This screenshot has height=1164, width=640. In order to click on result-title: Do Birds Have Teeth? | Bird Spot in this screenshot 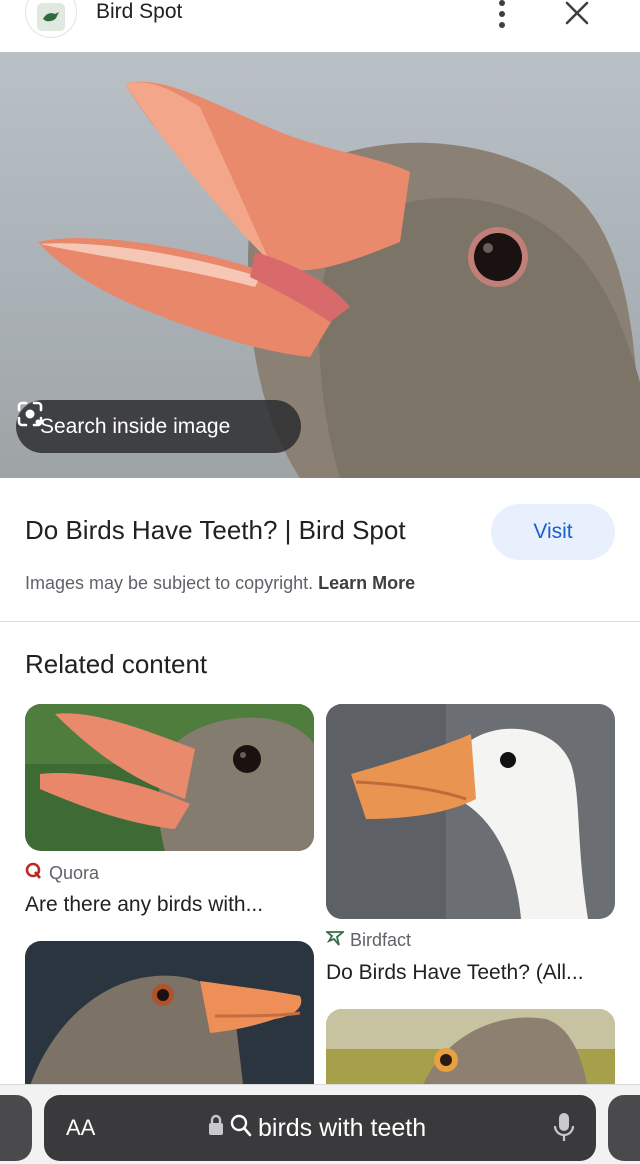, I will do `click(215, 530)`.